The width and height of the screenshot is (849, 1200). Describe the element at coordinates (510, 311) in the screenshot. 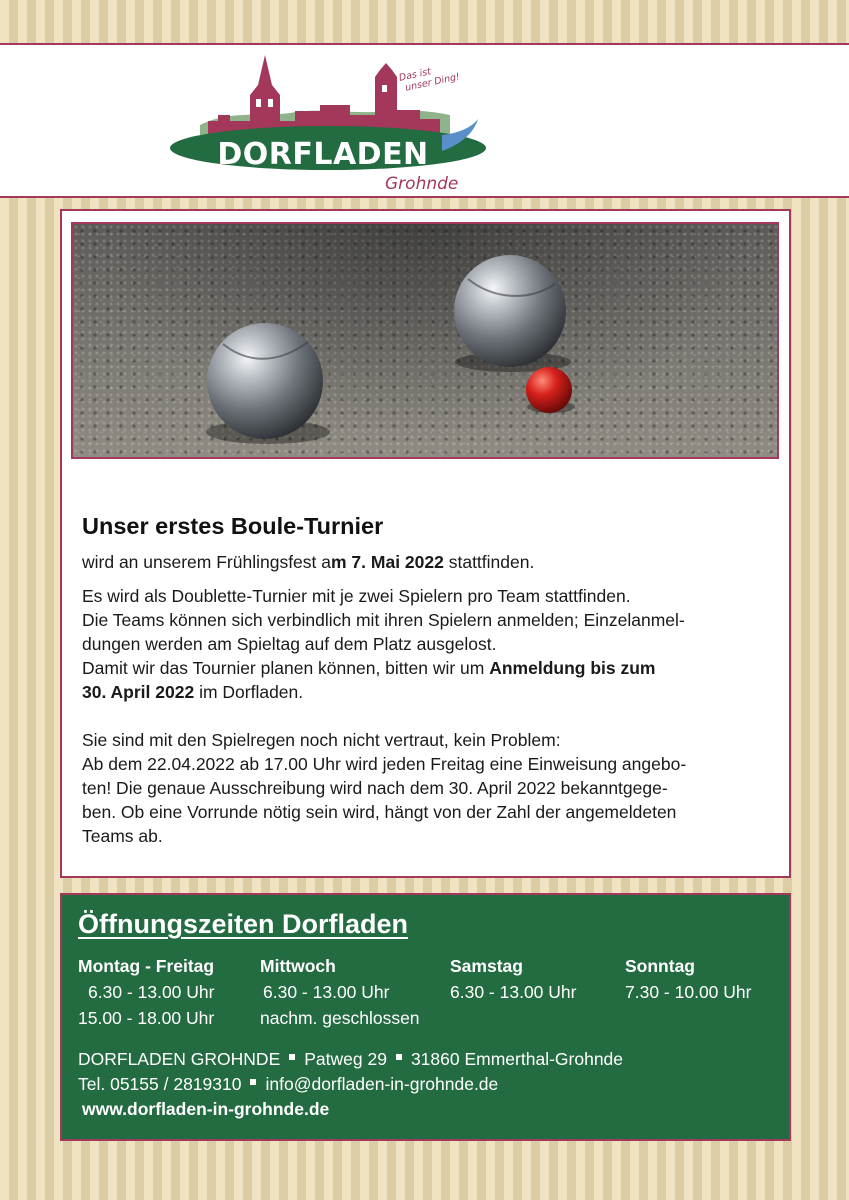

I see `boule-ball-right` at that location.